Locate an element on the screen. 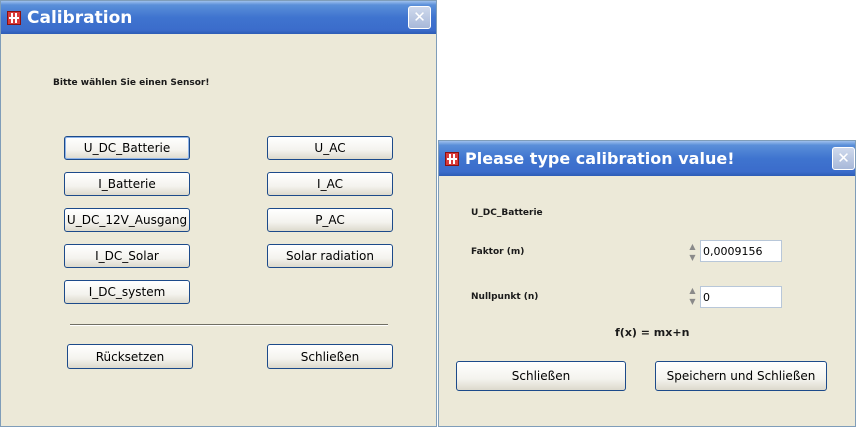  offset-stepper: ▲ ▼ is located at coordinates (692, 296).